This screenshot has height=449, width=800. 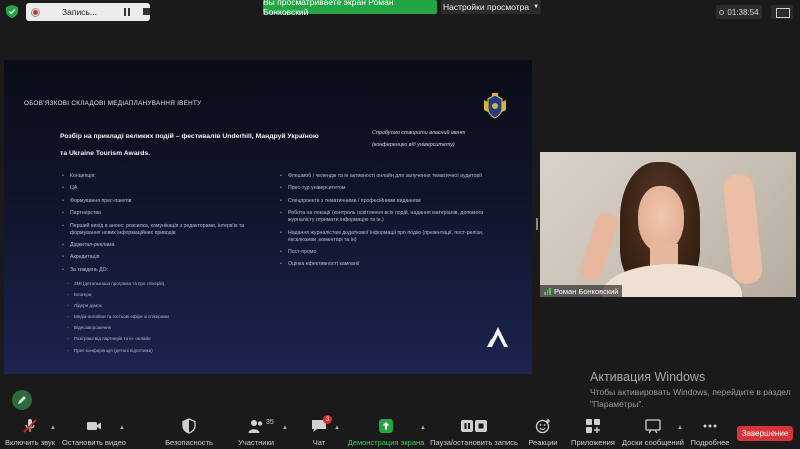 What do you see at coordinates (474, 433) in the screenshot?
I see `pause-recording-button: Пауза/остановить запись` at bounding box center [474, 433].